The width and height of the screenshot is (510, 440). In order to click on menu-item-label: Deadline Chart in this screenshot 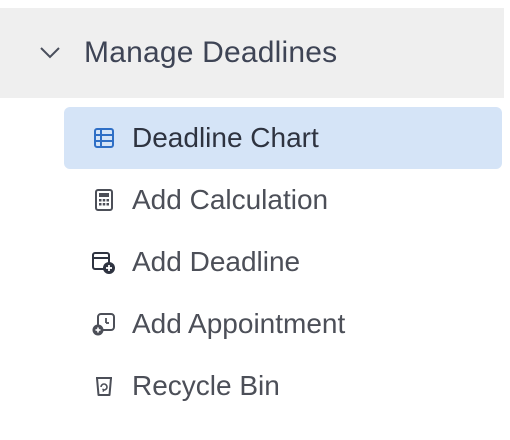, I will do `click(225, 137)`.